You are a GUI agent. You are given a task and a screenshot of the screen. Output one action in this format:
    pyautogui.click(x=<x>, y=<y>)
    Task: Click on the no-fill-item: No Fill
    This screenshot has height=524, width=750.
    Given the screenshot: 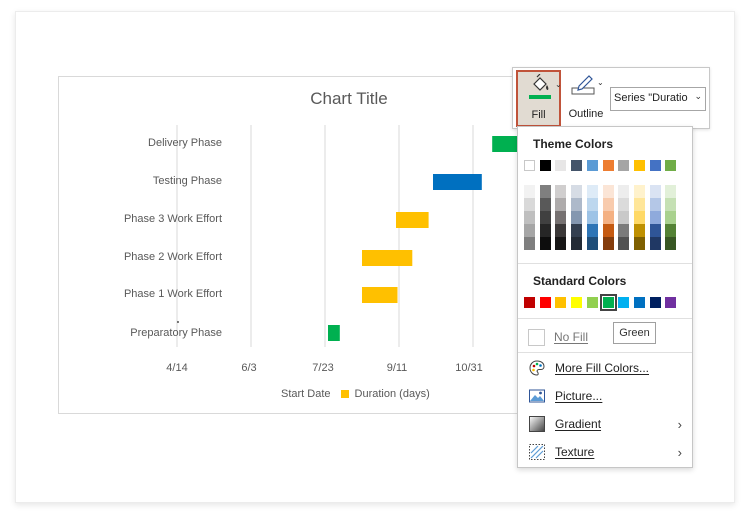 What is the action you would take?
    pyautogui.click(x=608, y=337)
    